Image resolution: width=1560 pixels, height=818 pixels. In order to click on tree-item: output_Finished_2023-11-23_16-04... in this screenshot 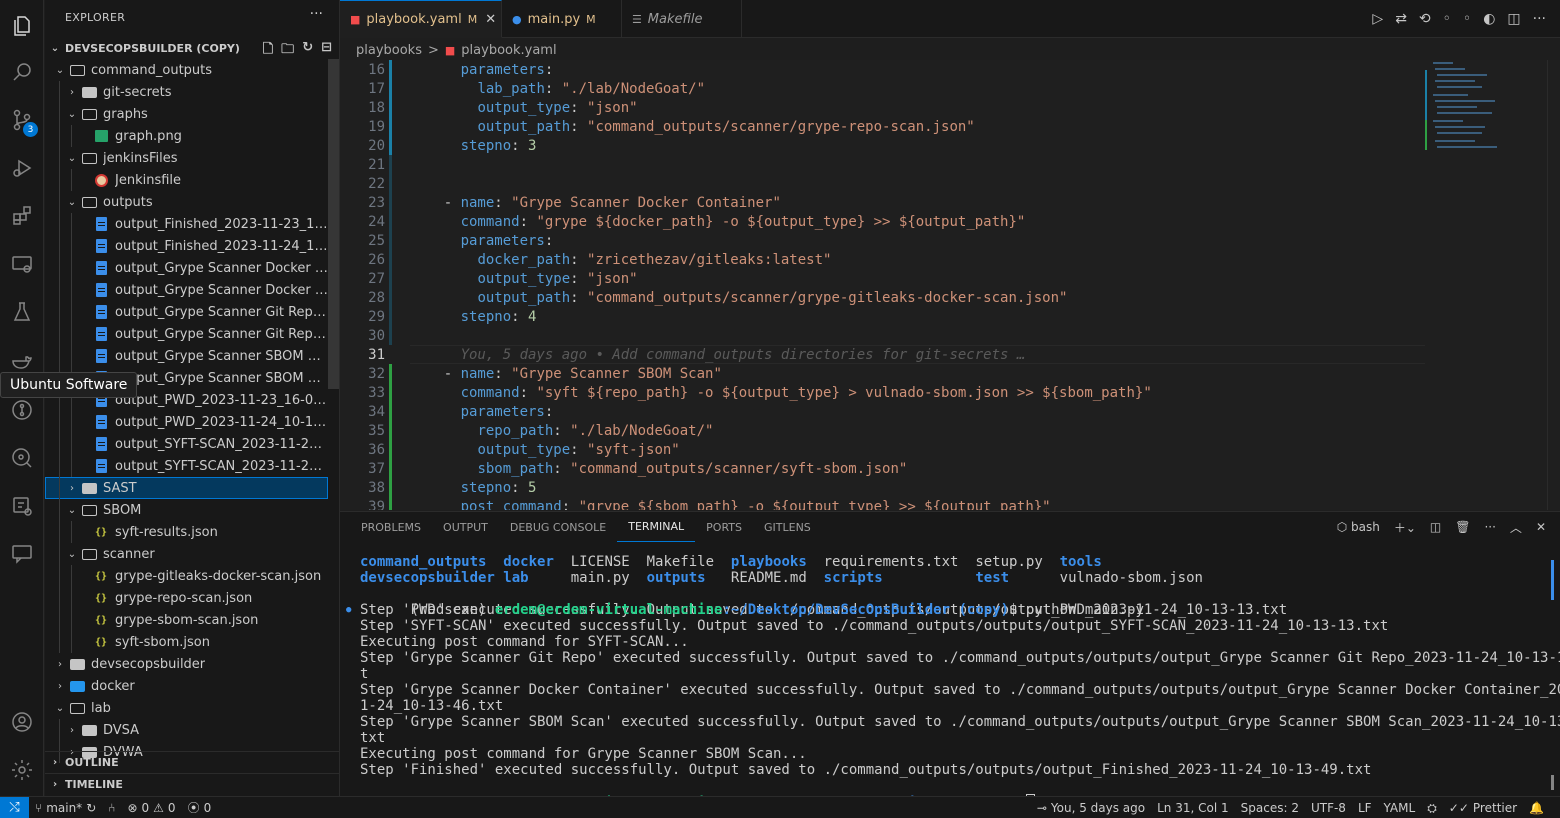, I will do `click(186, 224)`.